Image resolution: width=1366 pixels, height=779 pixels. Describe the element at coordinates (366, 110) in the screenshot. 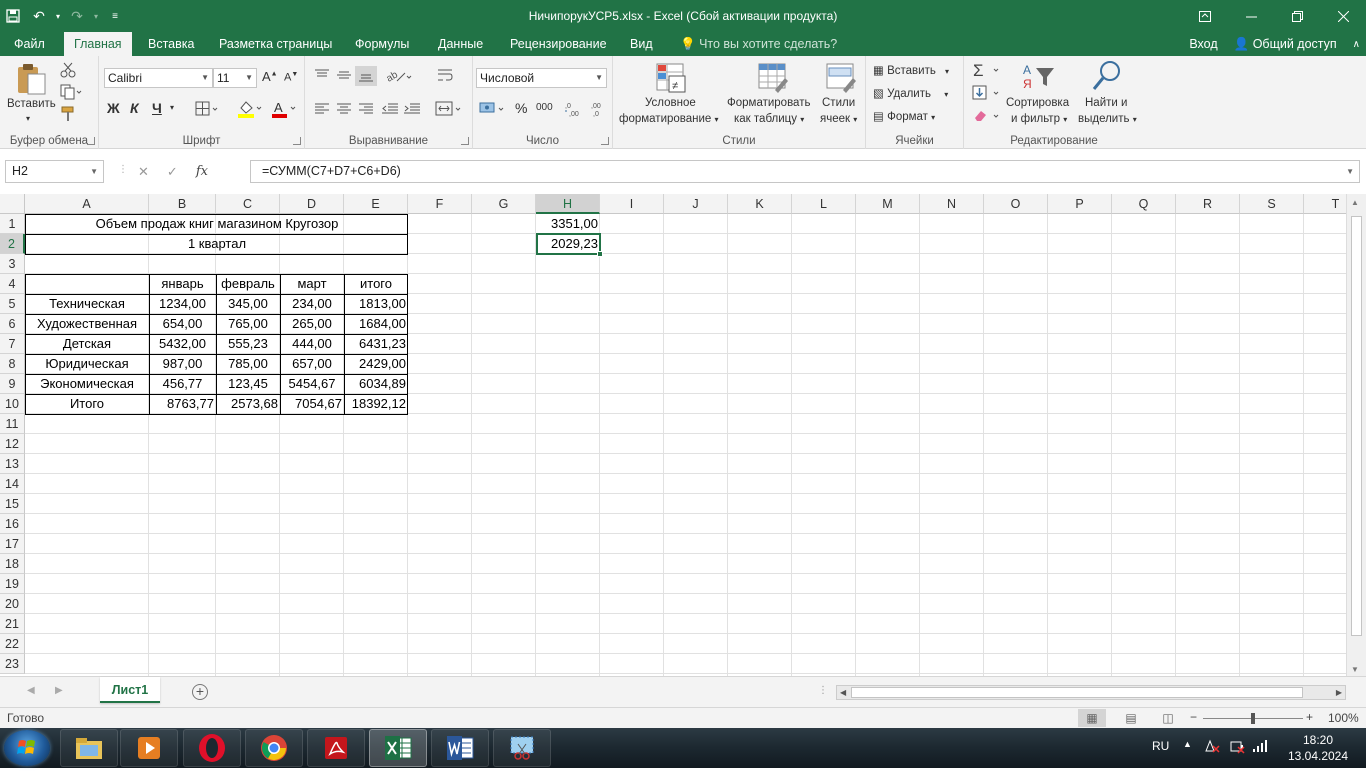

I see `align-right-icon` at that location.